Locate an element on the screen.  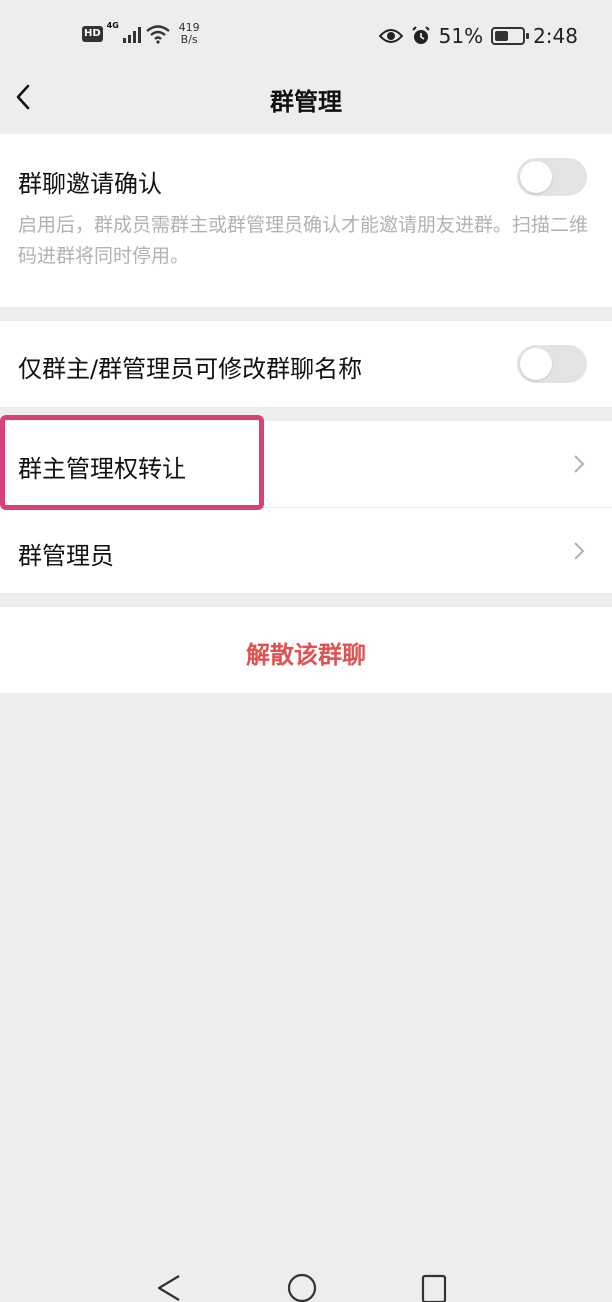
battery-percent: 51% is located at coordinates (461, 36).